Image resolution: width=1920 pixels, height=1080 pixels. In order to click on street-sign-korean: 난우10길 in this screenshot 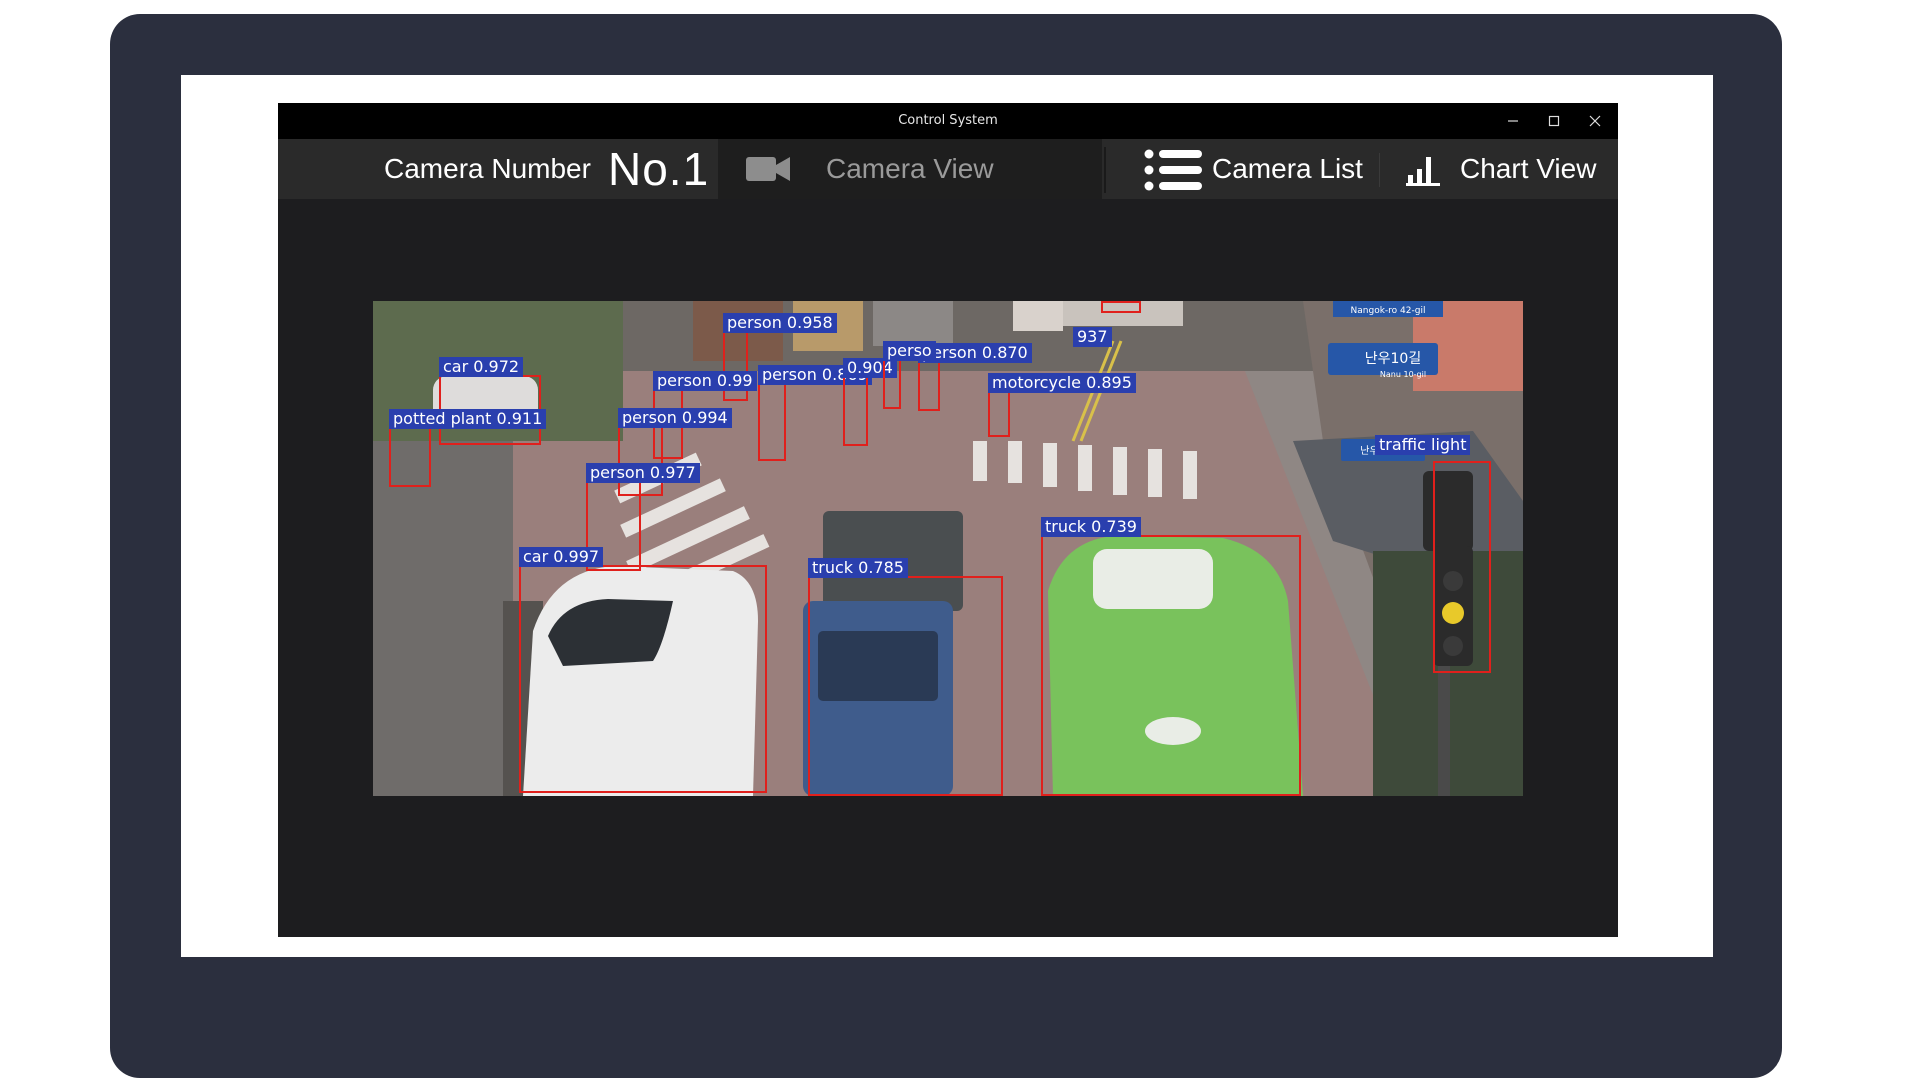, I will do `click(1393, 359)`.